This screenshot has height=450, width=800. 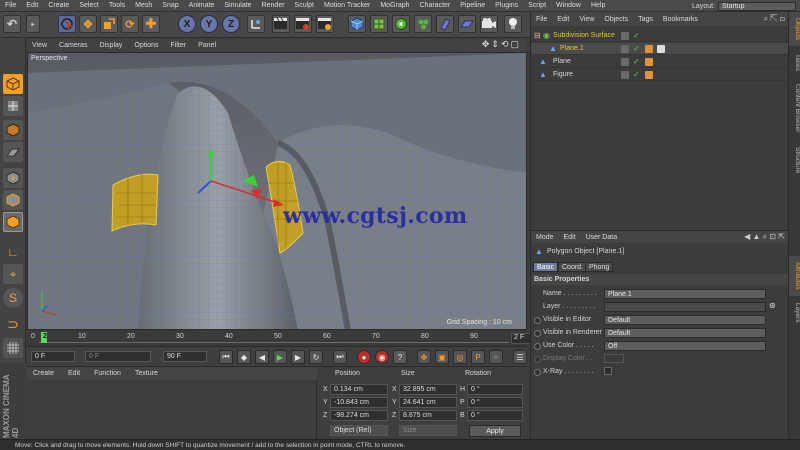 What do you see at coordinates (187, 24) in the screenshot?
I see `x-axis-lock-button: X` at bounding box center [187, 24].